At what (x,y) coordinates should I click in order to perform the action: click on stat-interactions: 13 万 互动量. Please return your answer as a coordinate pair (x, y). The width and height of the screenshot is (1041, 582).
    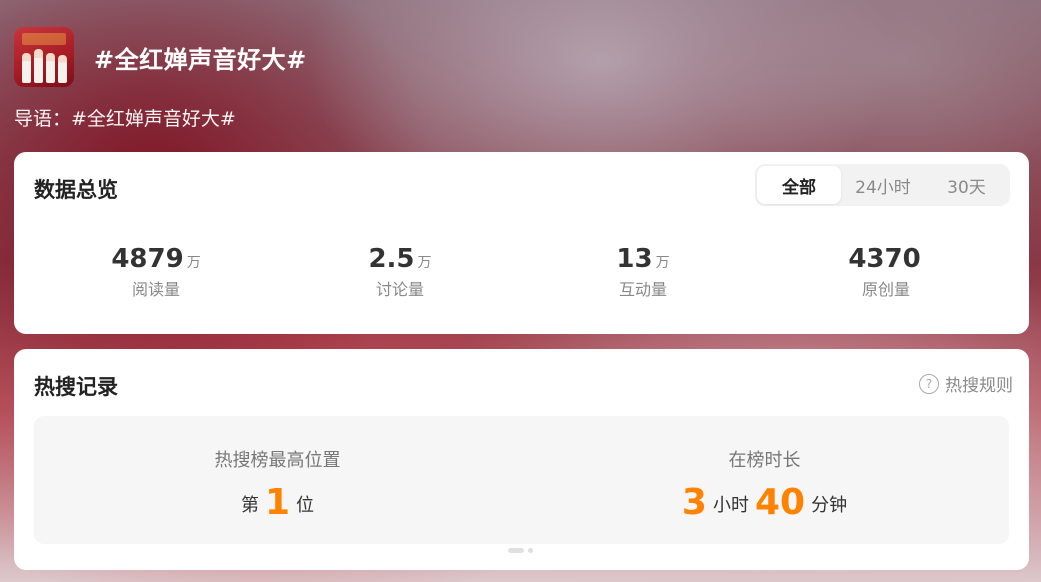
    Looking at the image, I should click on (643, 272).